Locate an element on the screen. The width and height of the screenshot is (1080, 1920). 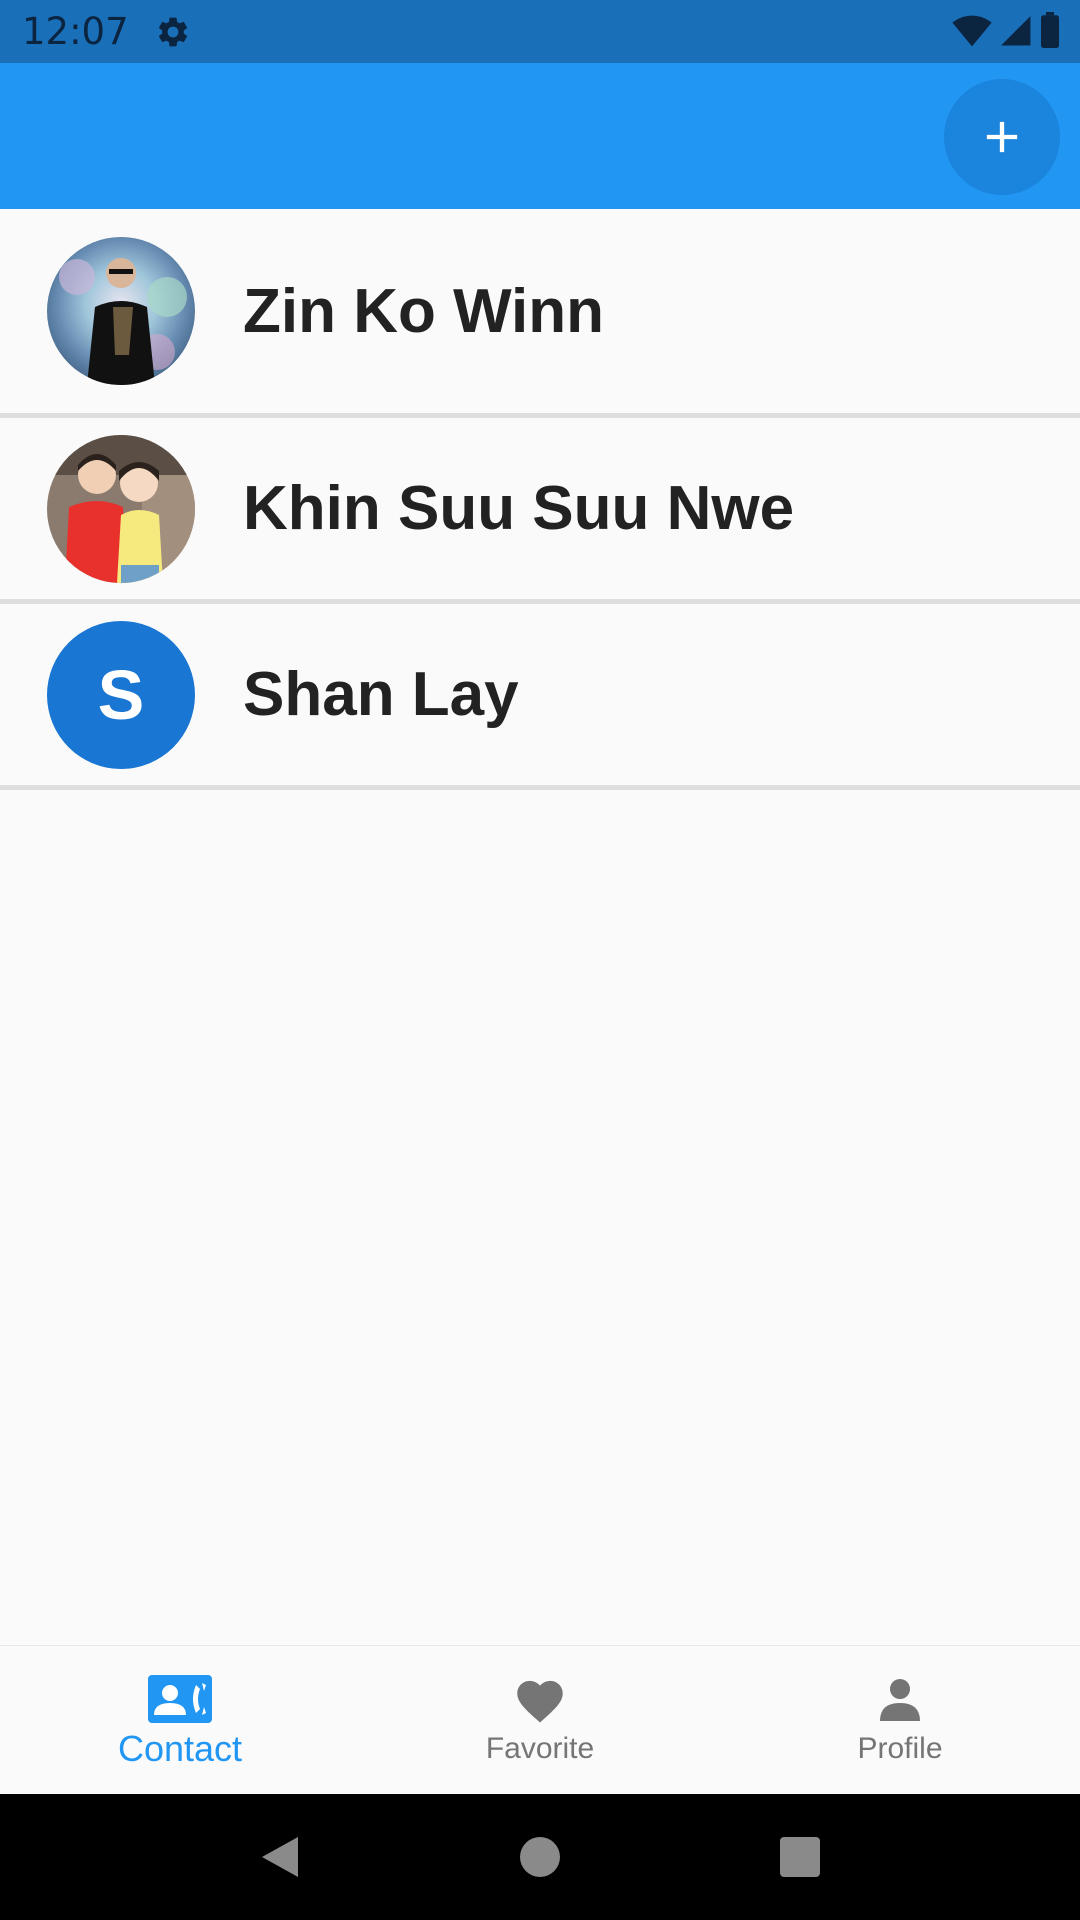
contact-name: Shan Lay is located at coordinates (381, 694).